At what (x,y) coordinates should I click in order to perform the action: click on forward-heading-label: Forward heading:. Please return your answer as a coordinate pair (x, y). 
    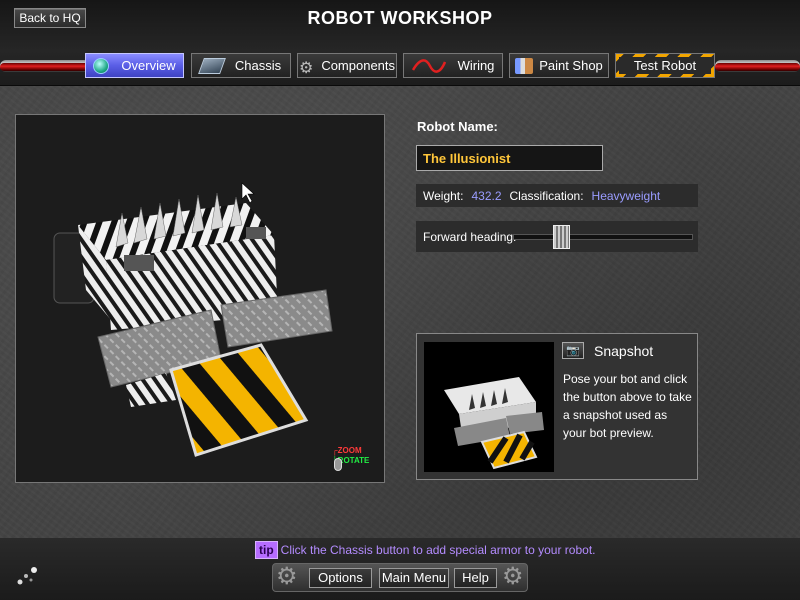
    Looking at the image, I should click on (470, 237).